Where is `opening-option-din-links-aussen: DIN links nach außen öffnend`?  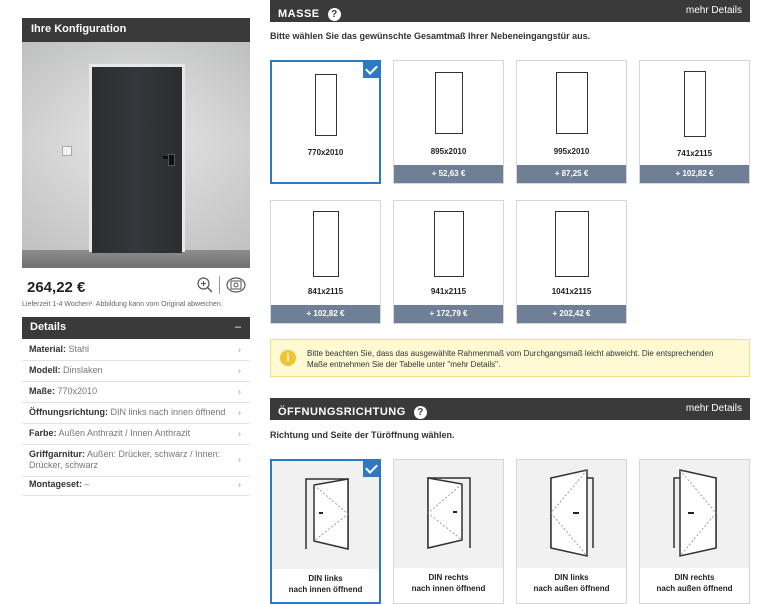
opening-option-din-links-aussen: DIN links nach außen öffnend is located at coordinates (571, 531).